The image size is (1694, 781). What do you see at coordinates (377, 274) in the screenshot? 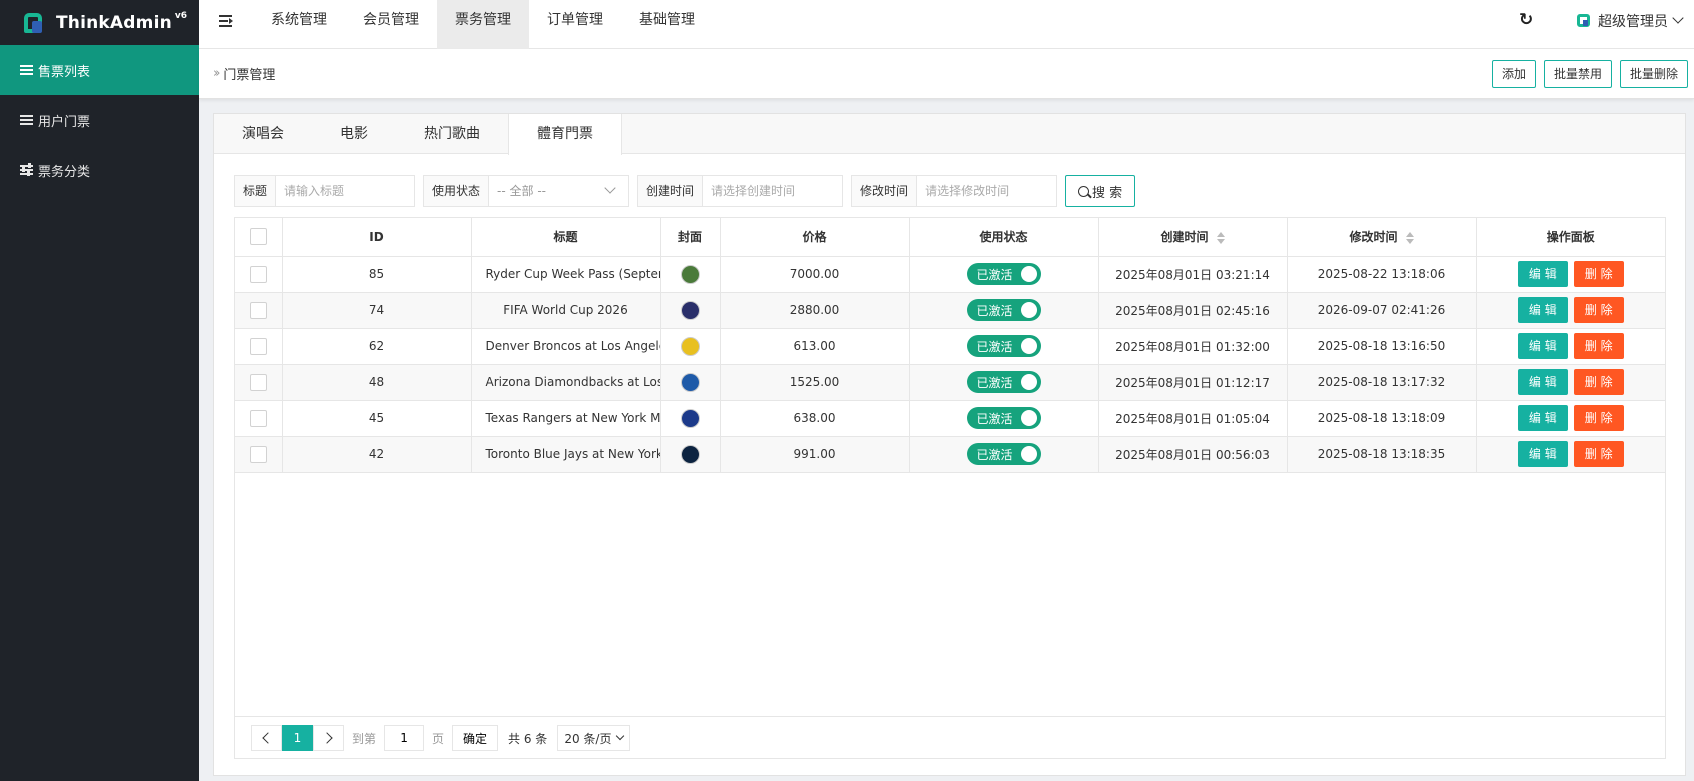
I see `cell-id: 85` at bounding box center [377, 274].